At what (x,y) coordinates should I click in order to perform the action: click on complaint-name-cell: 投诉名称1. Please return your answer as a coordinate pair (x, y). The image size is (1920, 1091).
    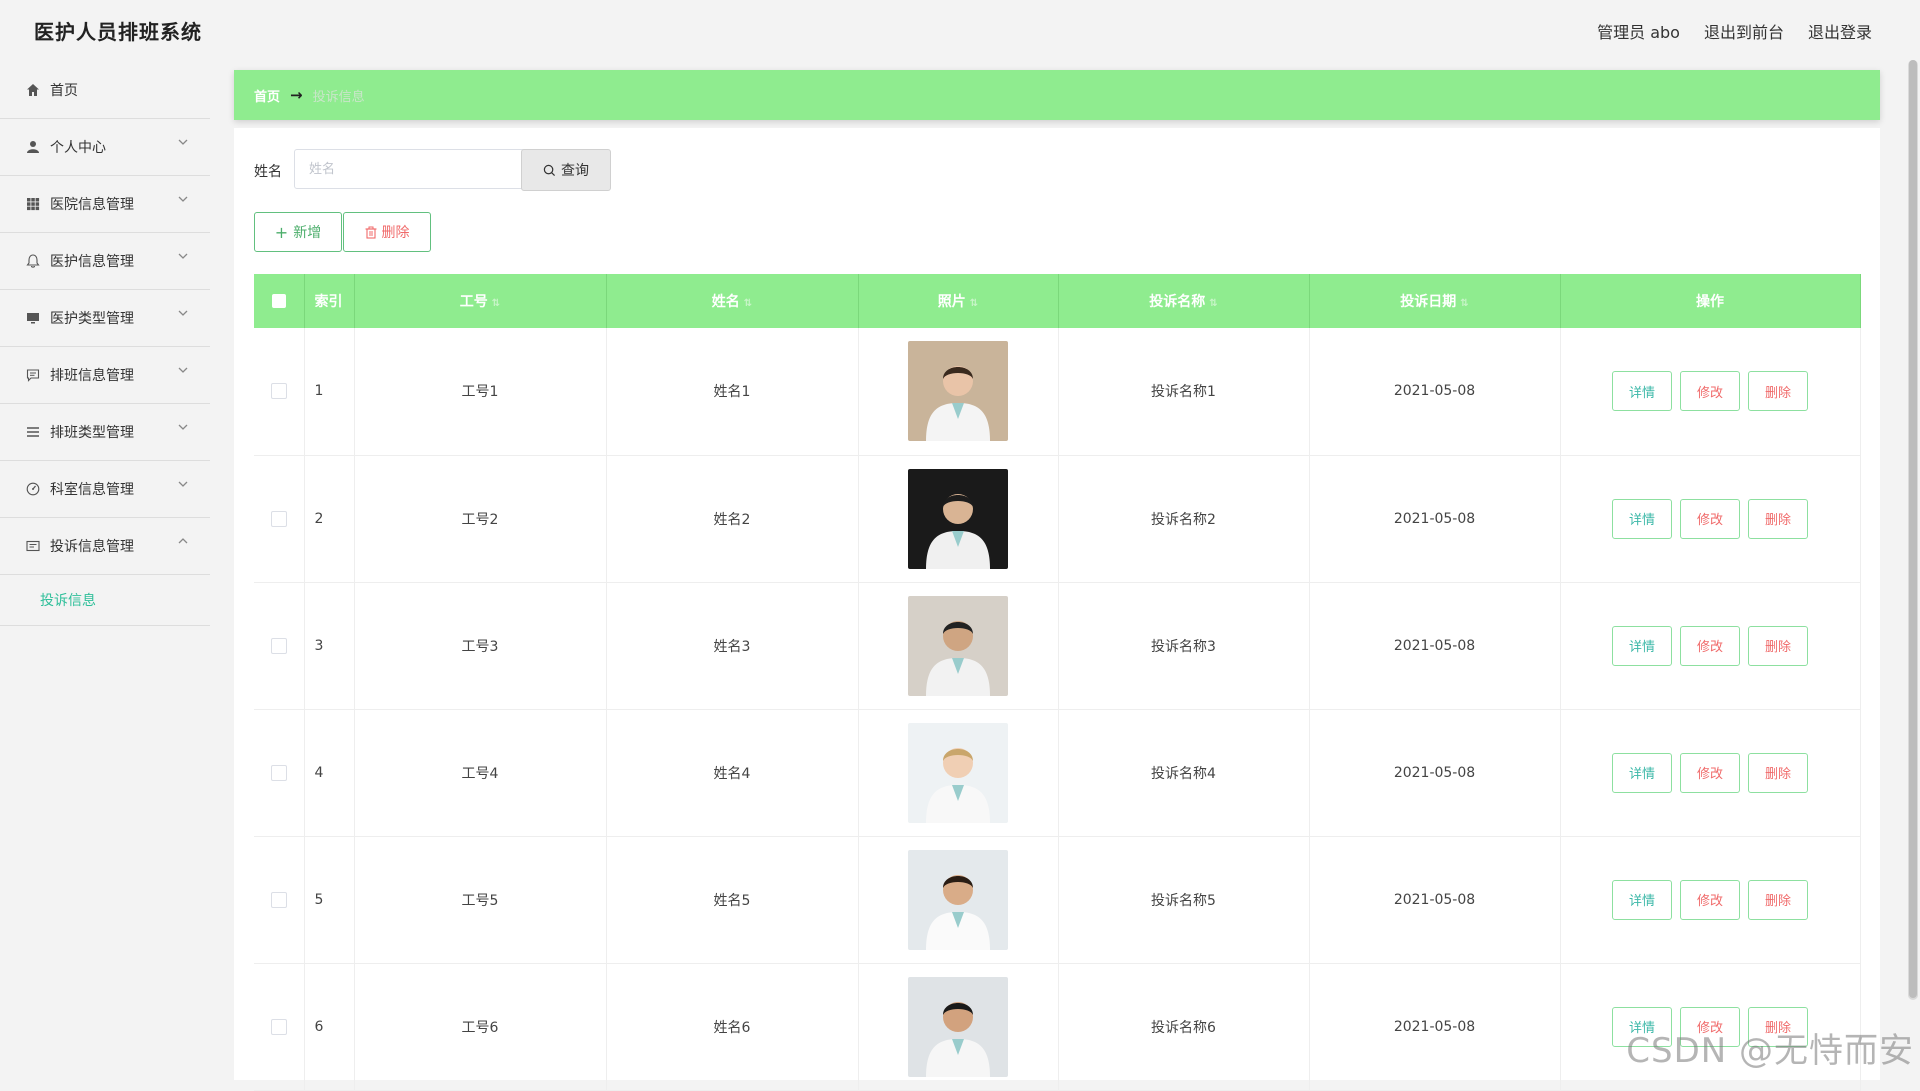
    Looking at the image, I should click on (1184, 391).